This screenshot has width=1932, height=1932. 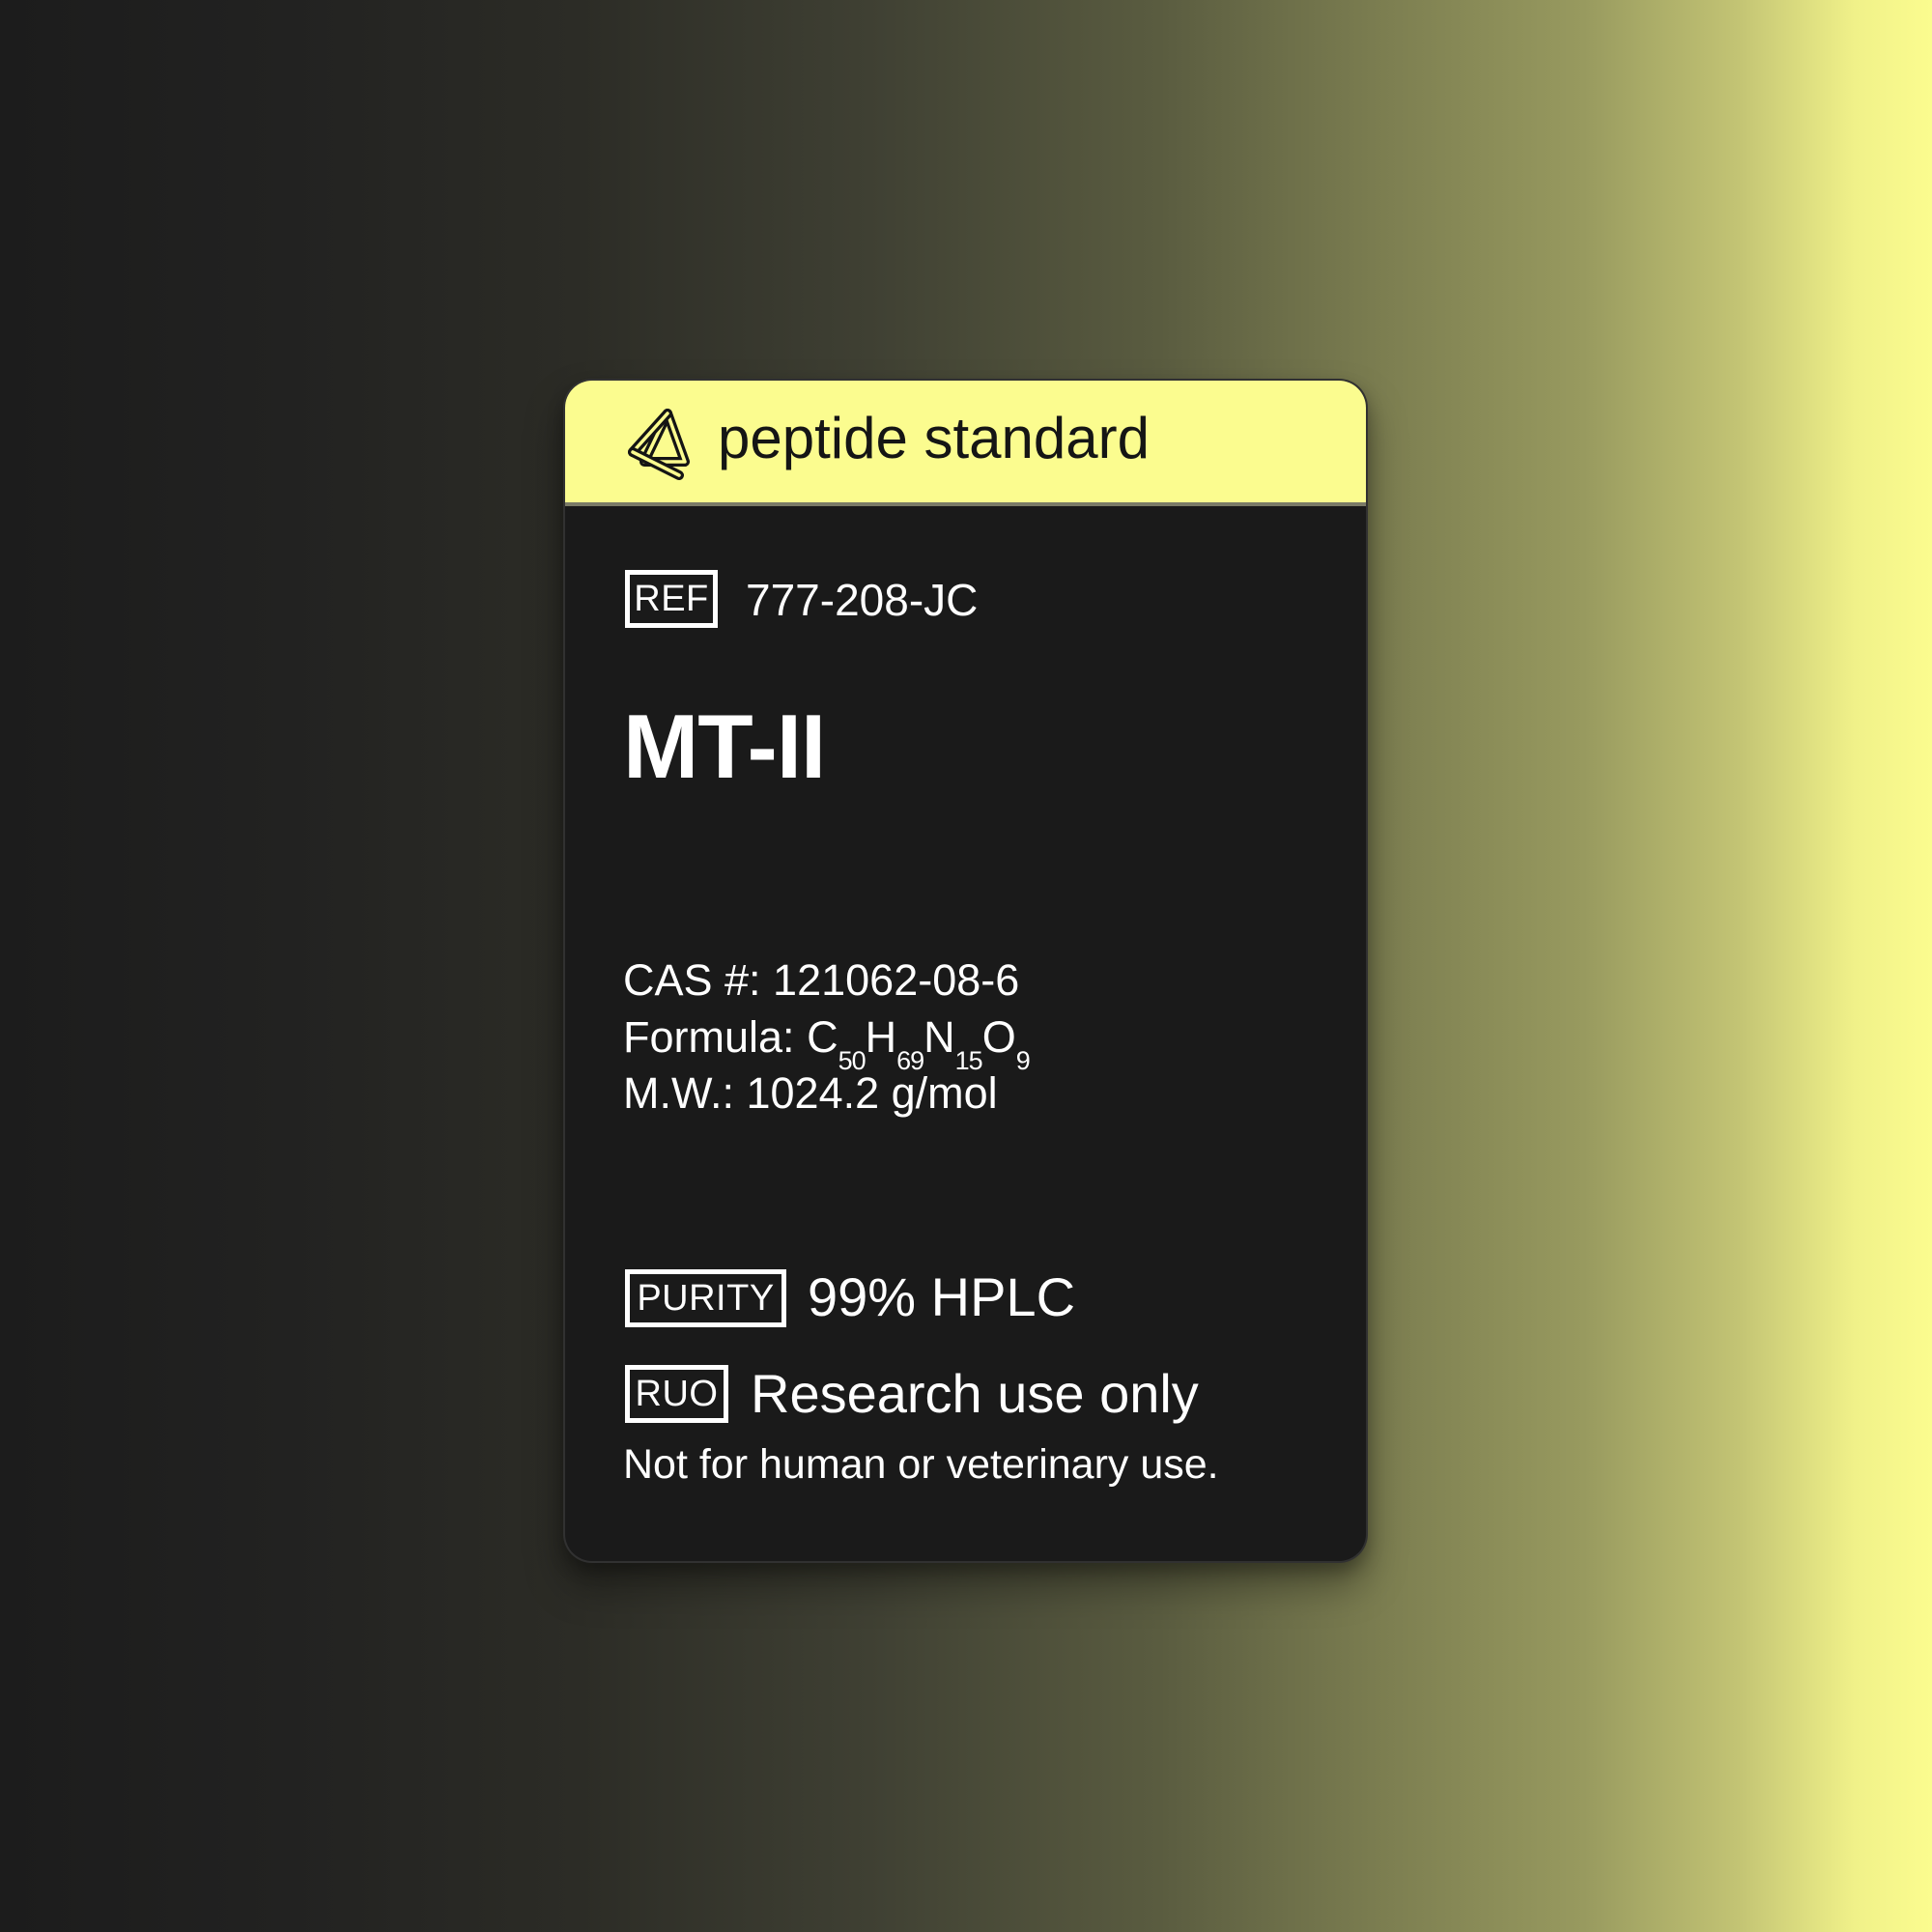 I want to click on purity-value: 99% HPLC, so click(x=942, y=1296).